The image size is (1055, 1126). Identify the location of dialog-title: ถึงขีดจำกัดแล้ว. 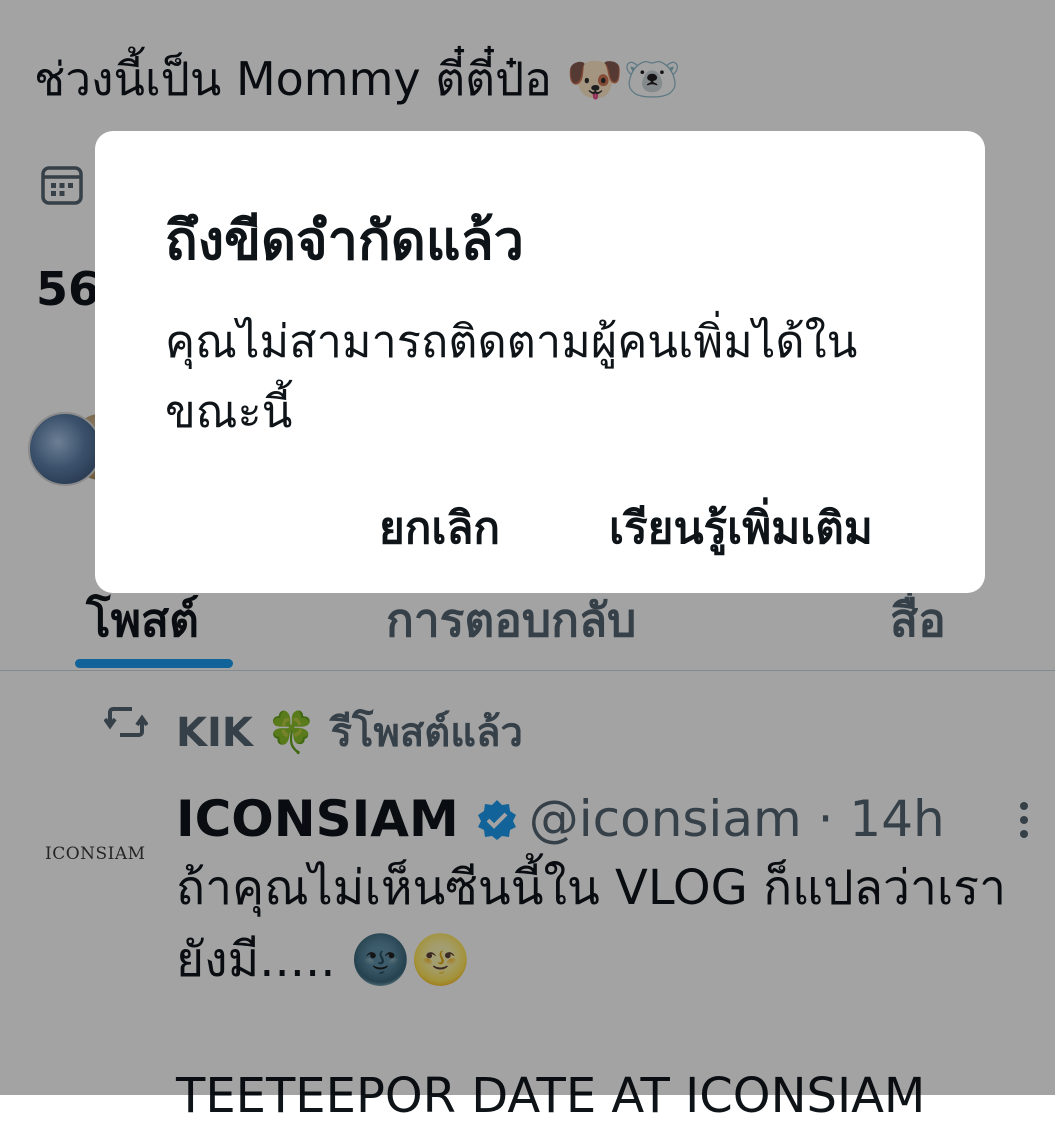
(344, 240).